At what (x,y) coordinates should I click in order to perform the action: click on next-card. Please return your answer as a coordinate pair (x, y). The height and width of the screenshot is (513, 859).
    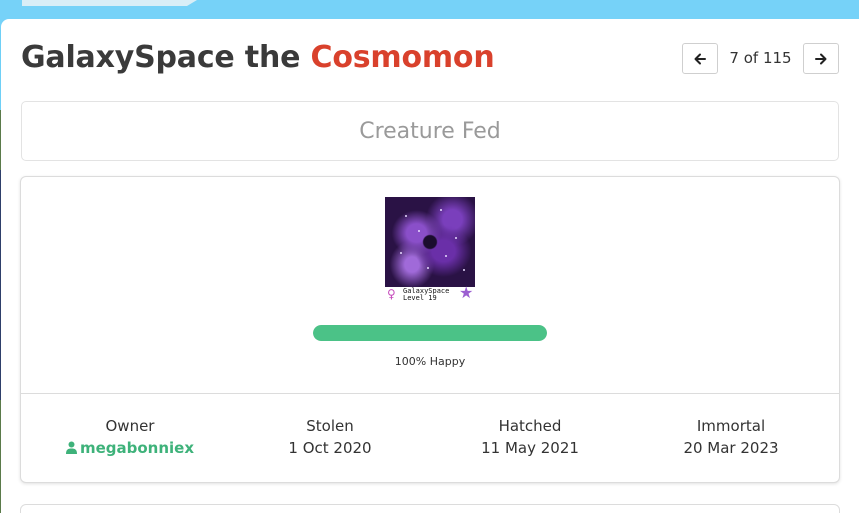
    Looking at the image, I should click on (430, 508).